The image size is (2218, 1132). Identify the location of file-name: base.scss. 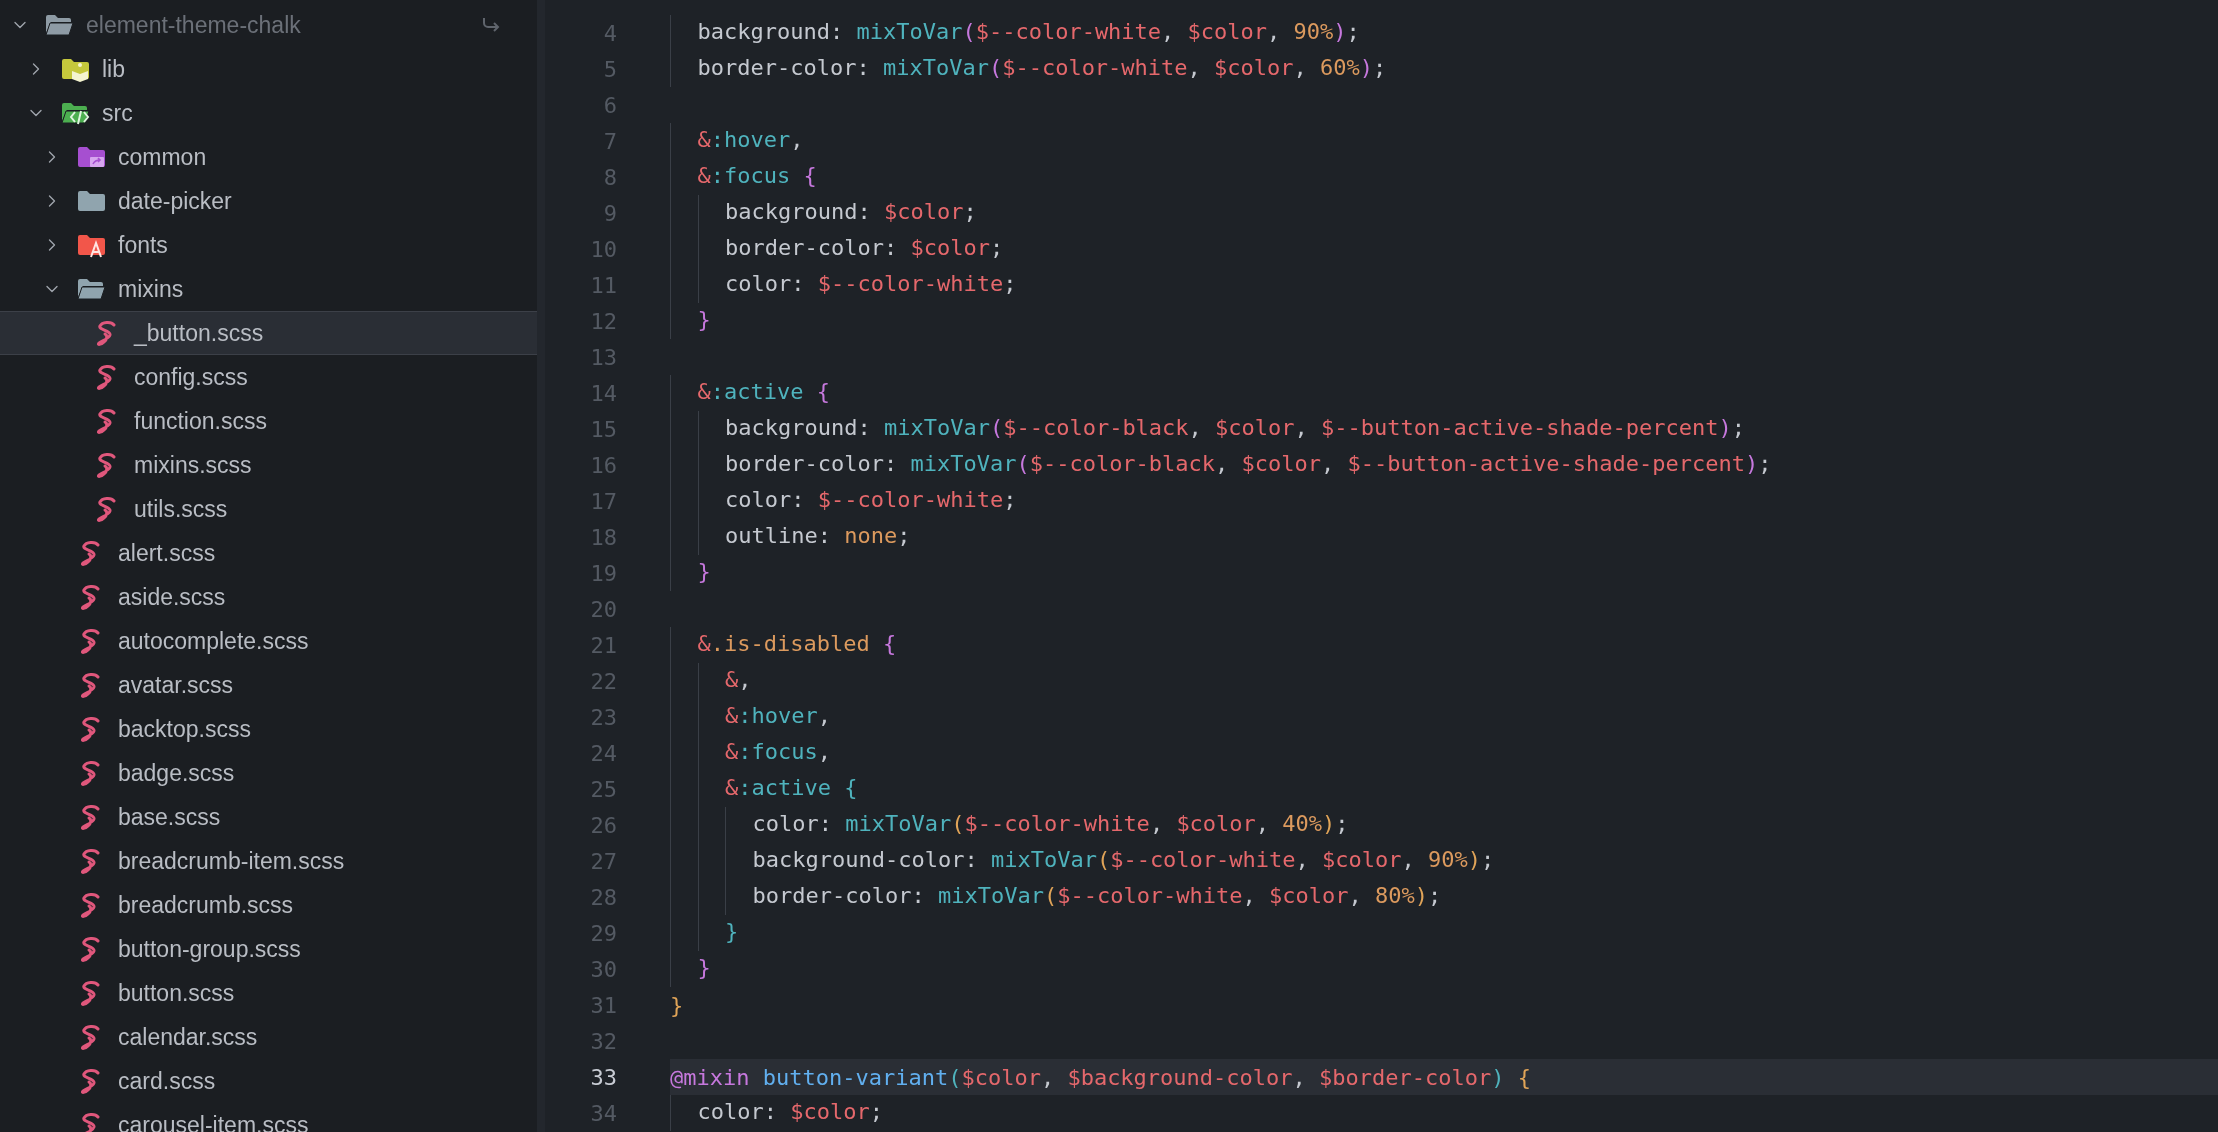
(169, 817).